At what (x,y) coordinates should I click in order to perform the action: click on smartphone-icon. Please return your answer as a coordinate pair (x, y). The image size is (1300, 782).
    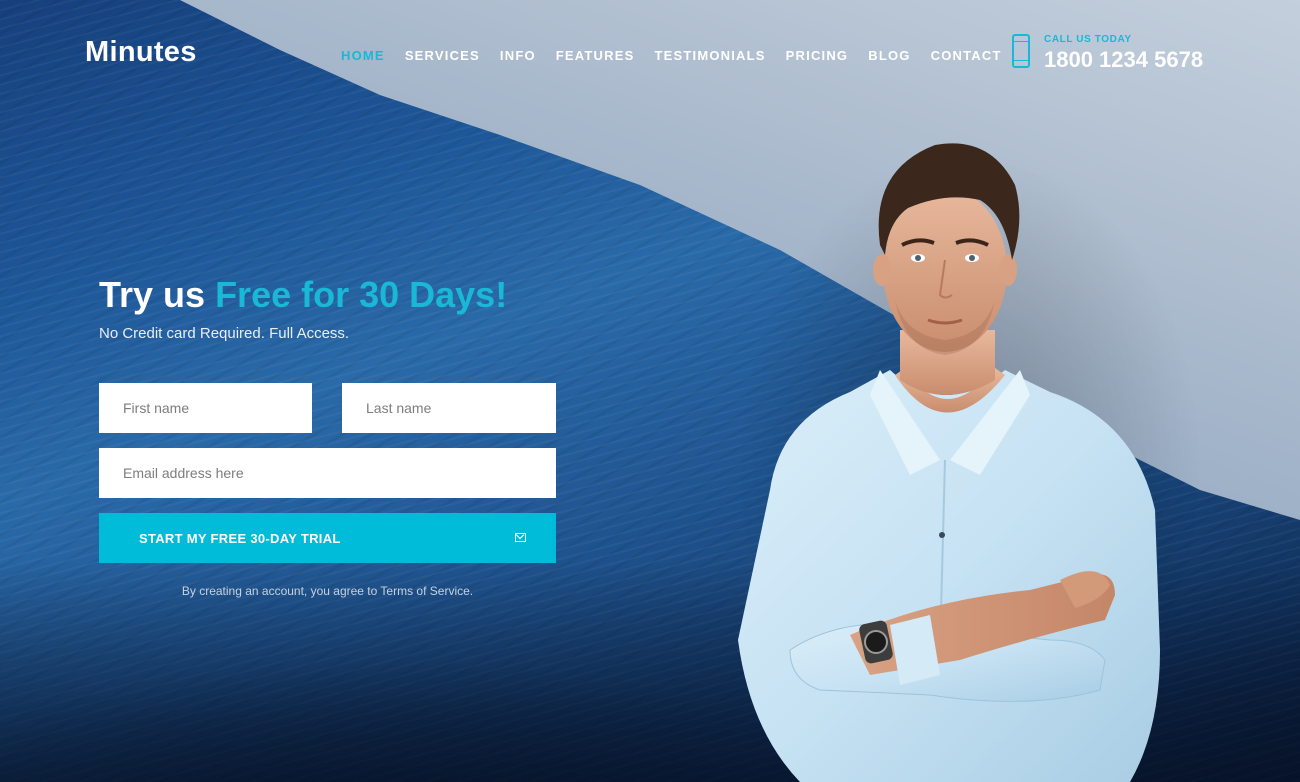
    Looking at the image, I should click on (1021, 51).